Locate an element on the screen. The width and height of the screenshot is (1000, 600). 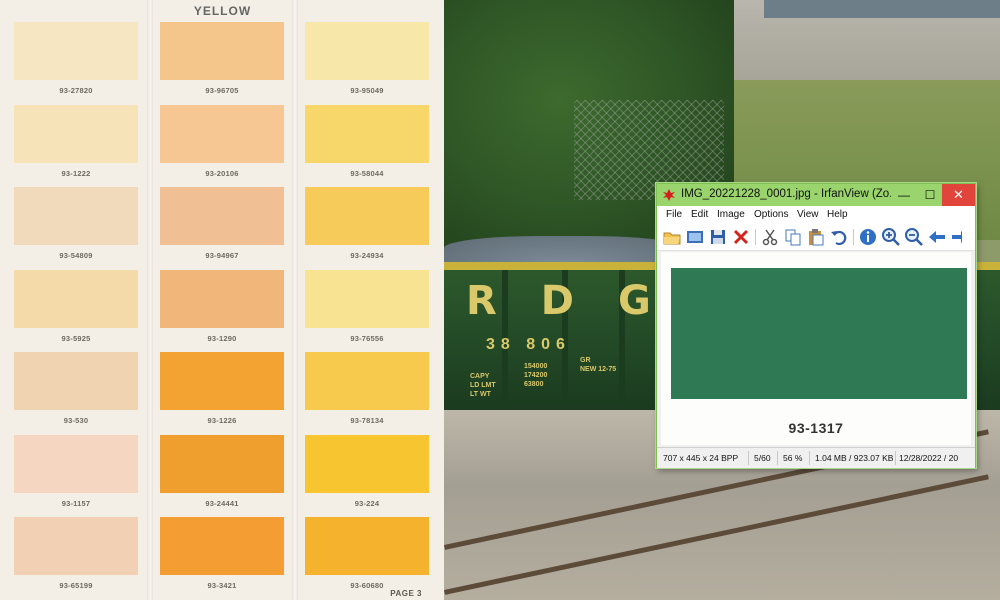
stencil-mid: 154000 174200 63800 is located at coordinates (536, 375).